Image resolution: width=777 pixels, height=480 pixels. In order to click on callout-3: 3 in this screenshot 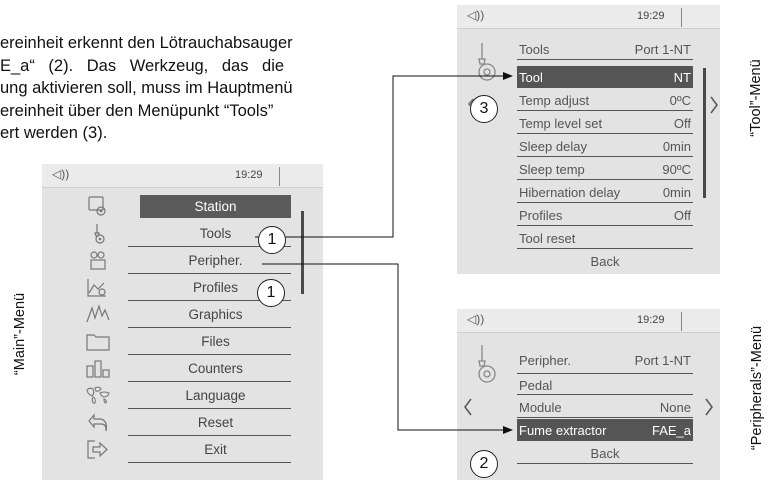, I will do `click(484, 109)`.